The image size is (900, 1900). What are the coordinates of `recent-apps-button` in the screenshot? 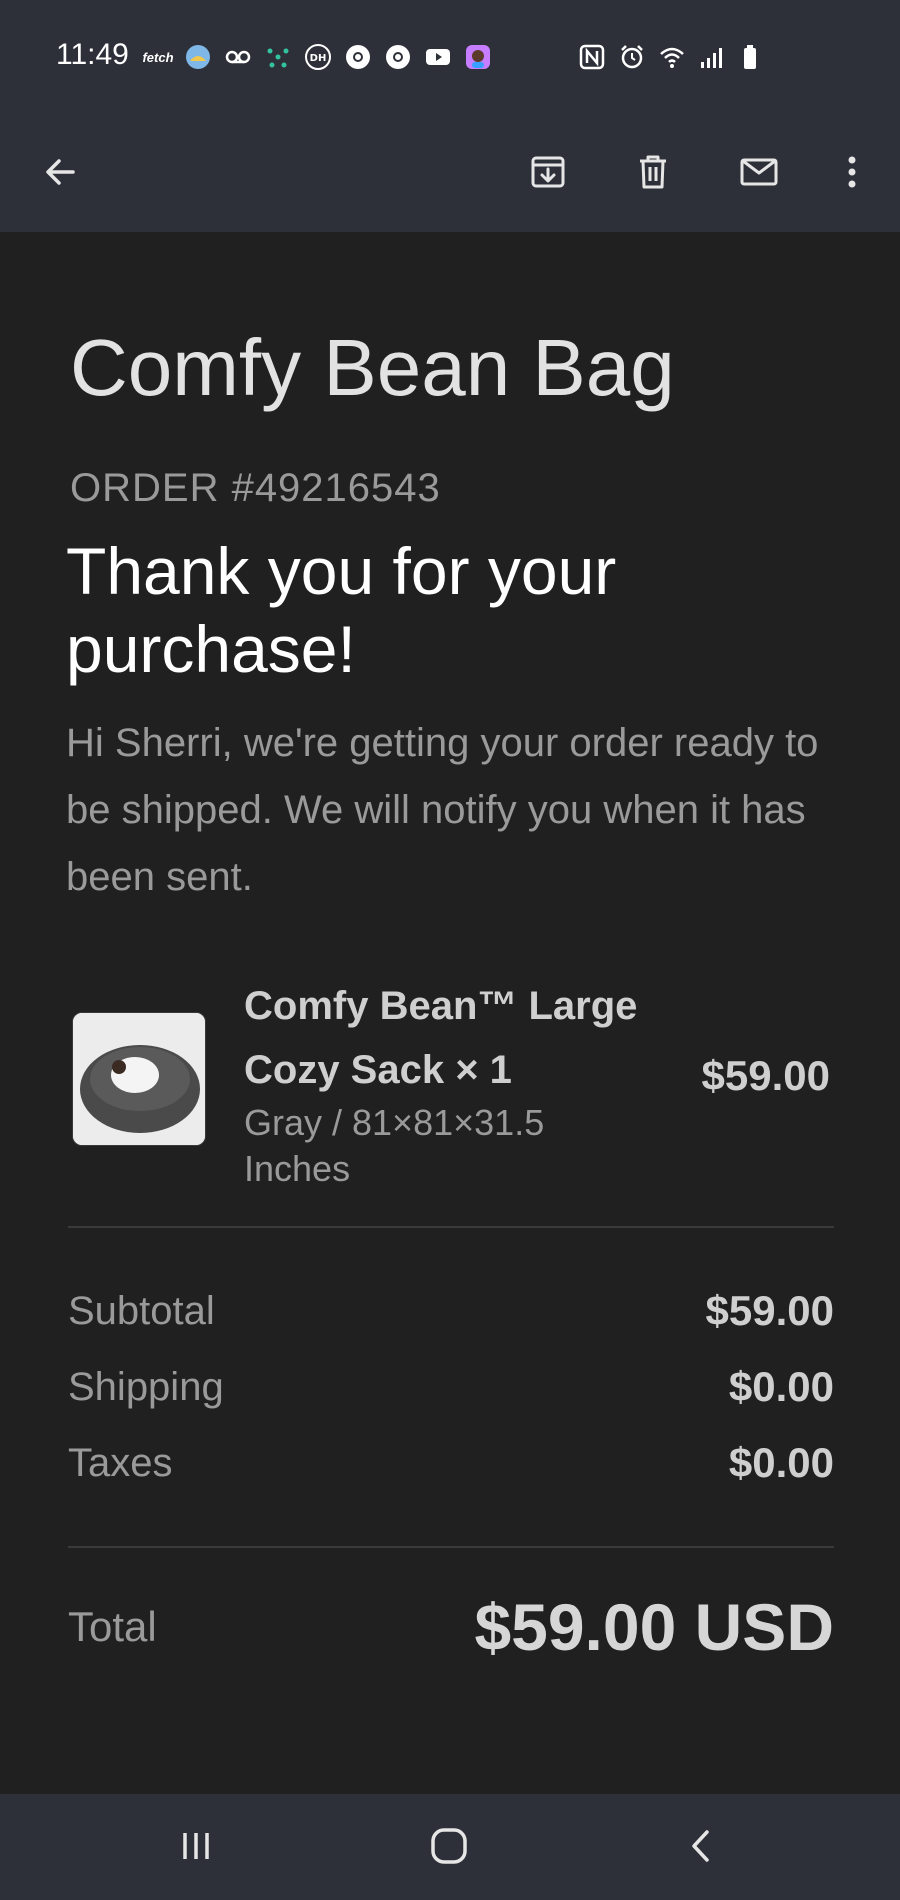 It's located at (196, 1846).